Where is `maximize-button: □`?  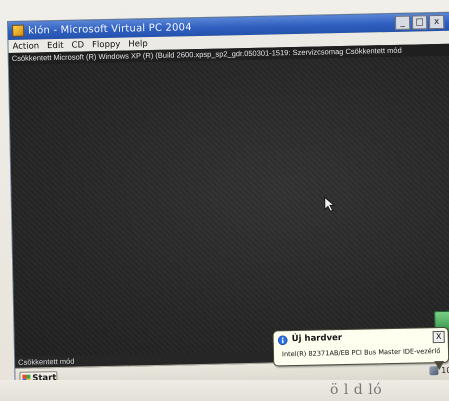
maximize-button: □ is located at coordinates (419, 22).